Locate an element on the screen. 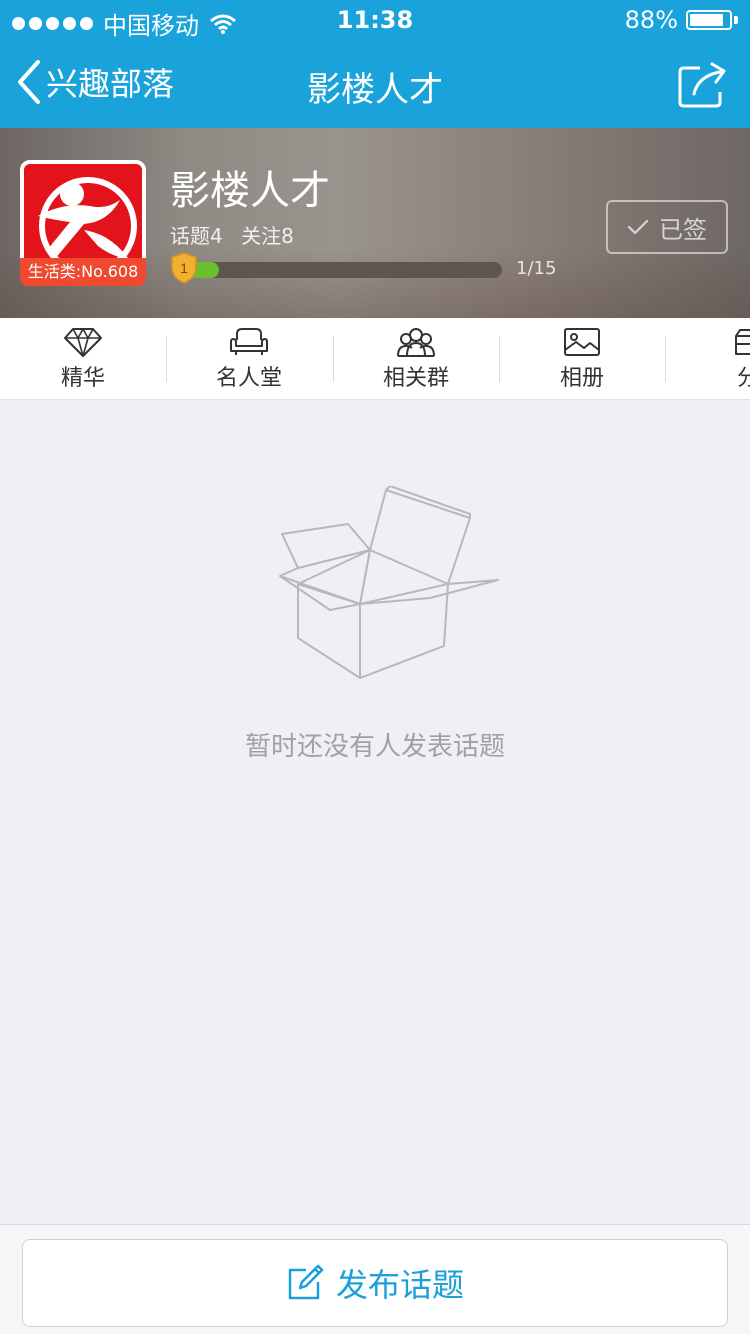 This screenshot has height=1334, width=750. nav-bar: 兴趣部落 影楼人才 is located at coordinates (375, 84).